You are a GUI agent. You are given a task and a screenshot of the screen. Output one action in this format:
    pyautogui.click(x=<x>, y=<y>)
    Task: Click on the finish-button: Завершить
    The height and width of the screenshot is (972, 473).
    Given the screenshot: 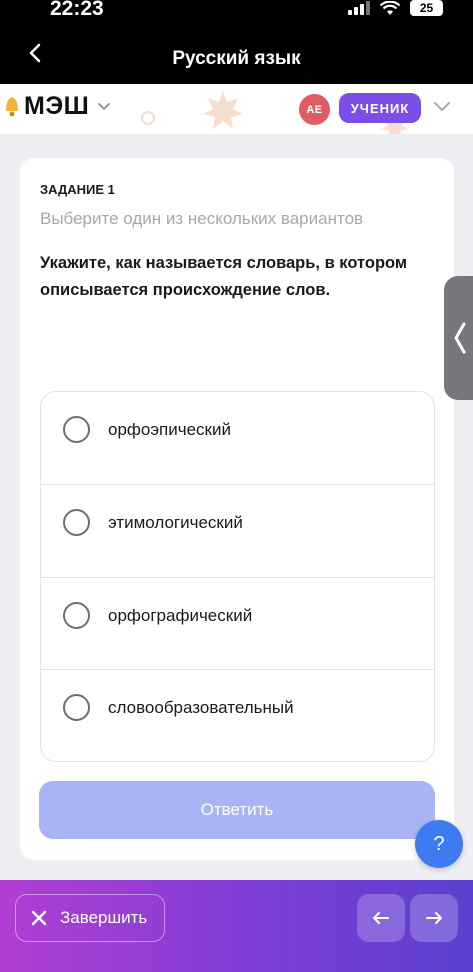 What is the action you would take?
    pyautogui.click(x=90, y=918)
    